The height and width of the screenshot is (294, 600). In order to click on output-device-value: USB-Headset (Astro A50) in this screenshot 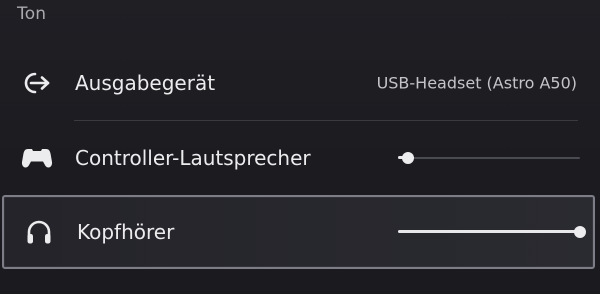, I will do `click(476, 83)`.